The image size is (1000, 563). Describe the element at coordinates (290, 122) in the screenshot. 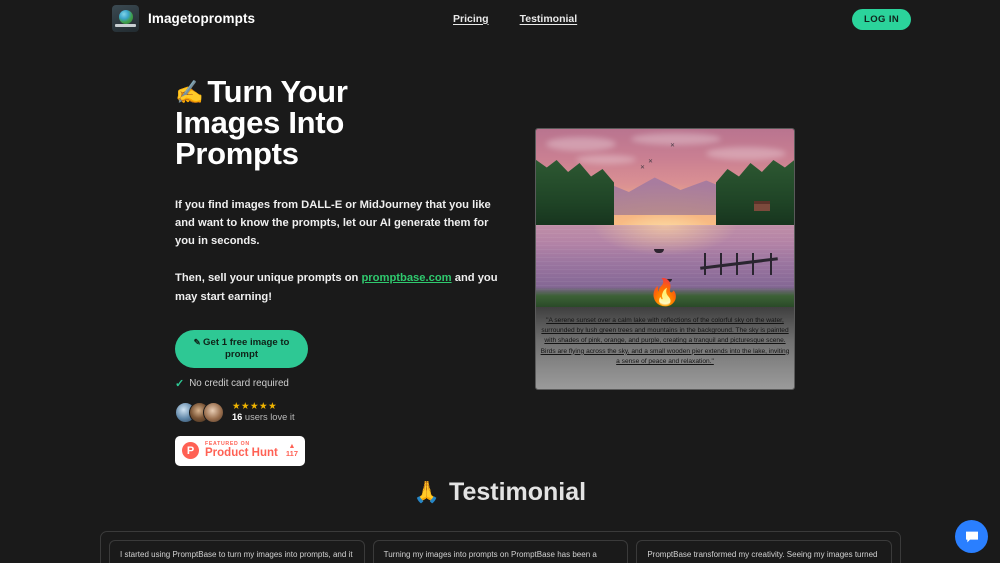

I see `page-title: ✍️ Turn Your Images Into Prompts` at that location.